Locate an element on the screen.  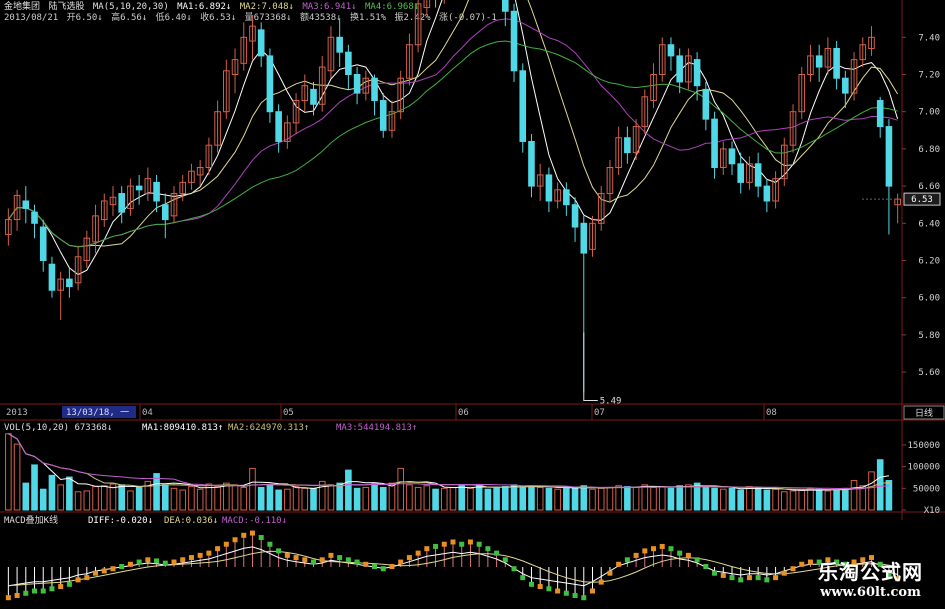
macd-dea: DEA:0.036↓ is located at coordinates (191, 521).